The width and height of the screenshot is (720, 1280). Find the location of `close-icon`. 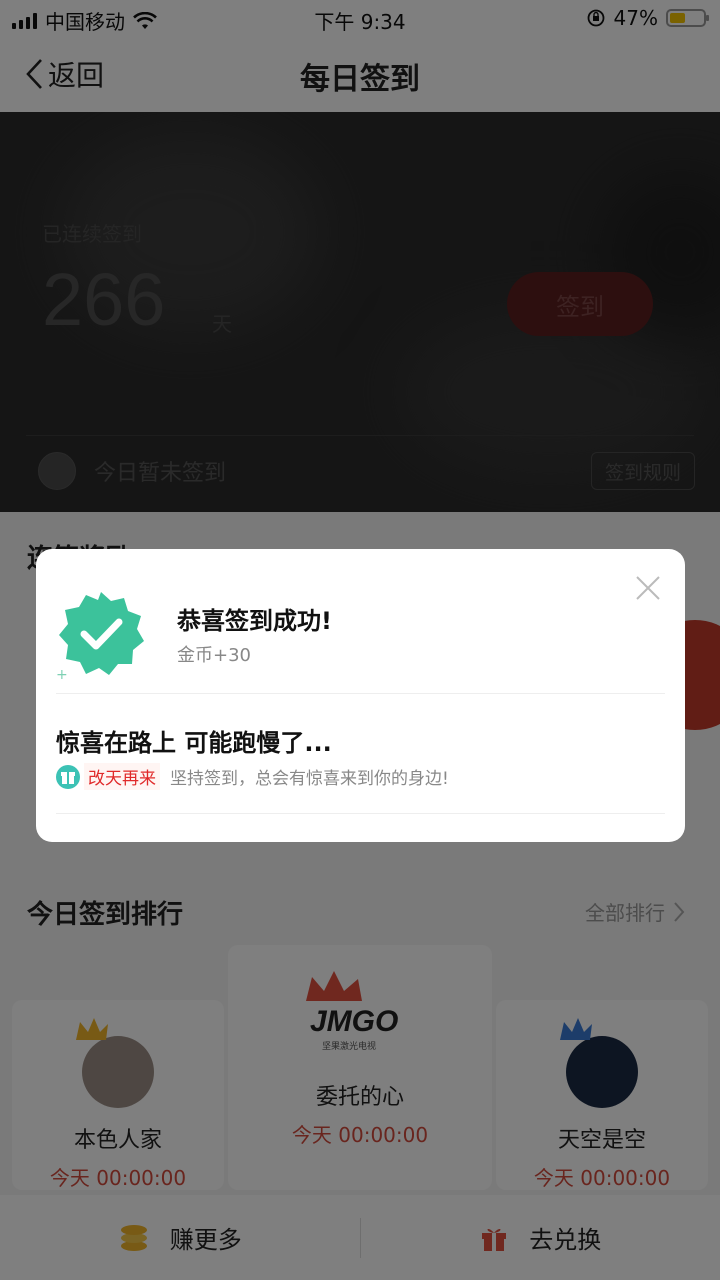

close-icon is located at coordinates (648, 588).